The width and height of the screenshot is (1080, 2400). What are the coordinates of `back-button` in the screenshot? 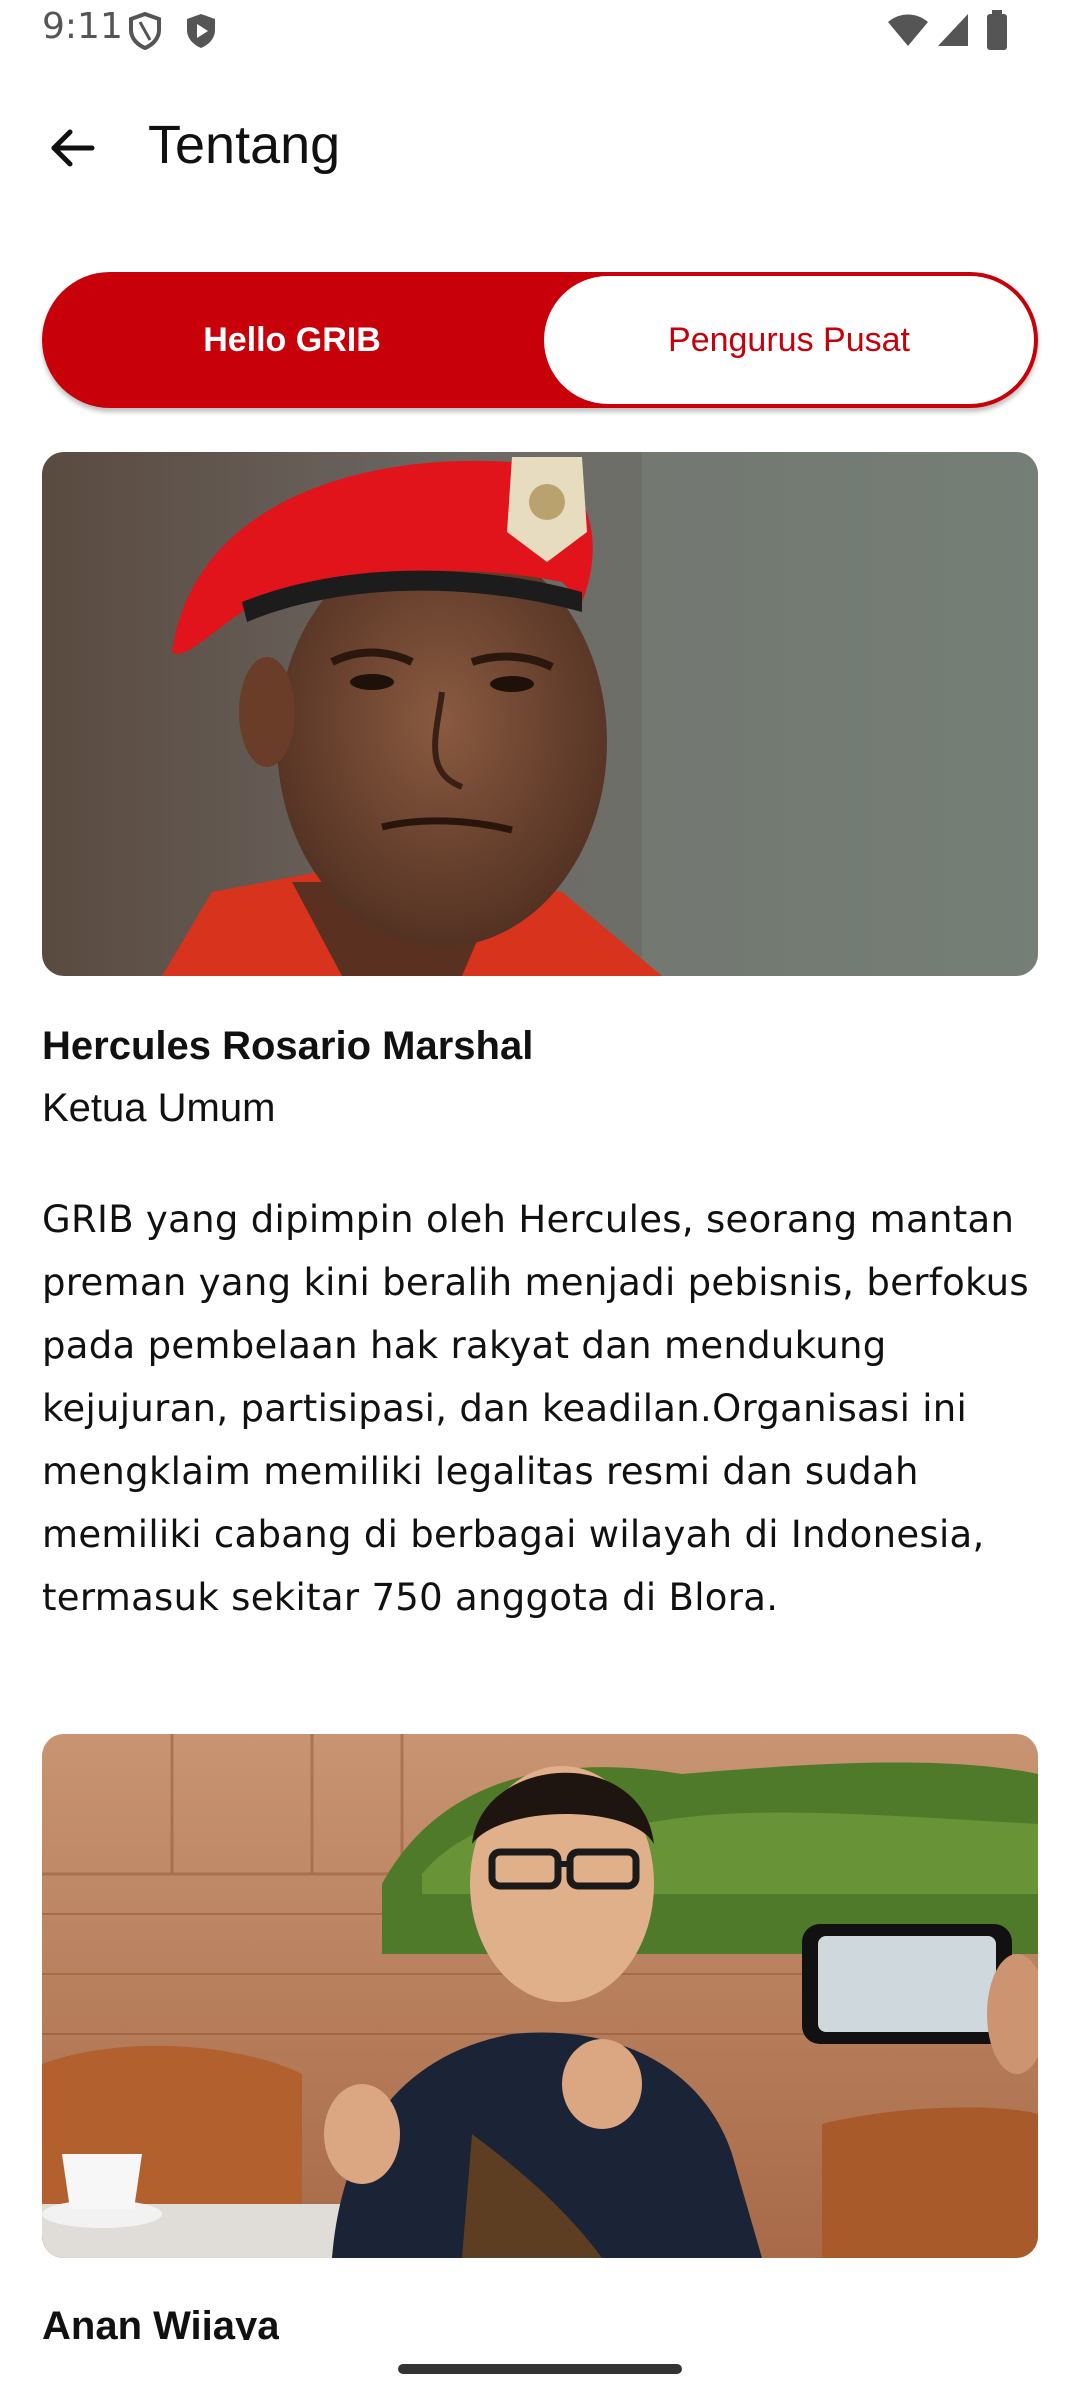 It's located at (72, 150).